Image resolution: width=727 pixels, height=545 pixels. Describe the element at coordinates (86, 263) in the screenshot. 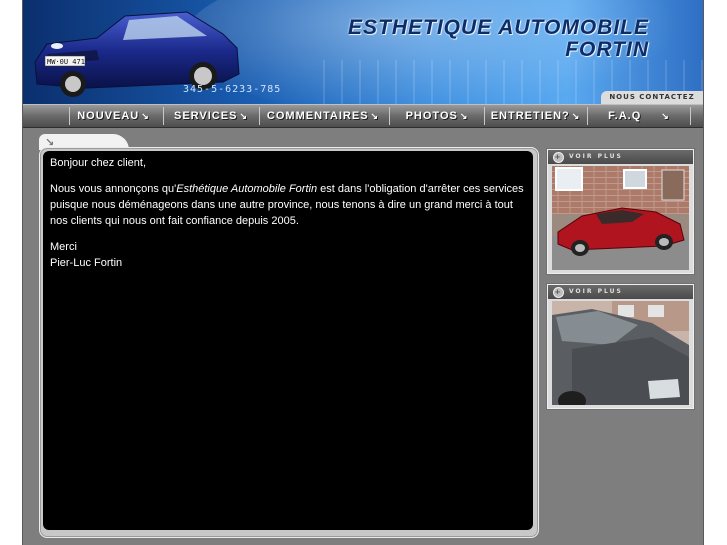

I see `signature: Pier-Luc Fortin` at that location.